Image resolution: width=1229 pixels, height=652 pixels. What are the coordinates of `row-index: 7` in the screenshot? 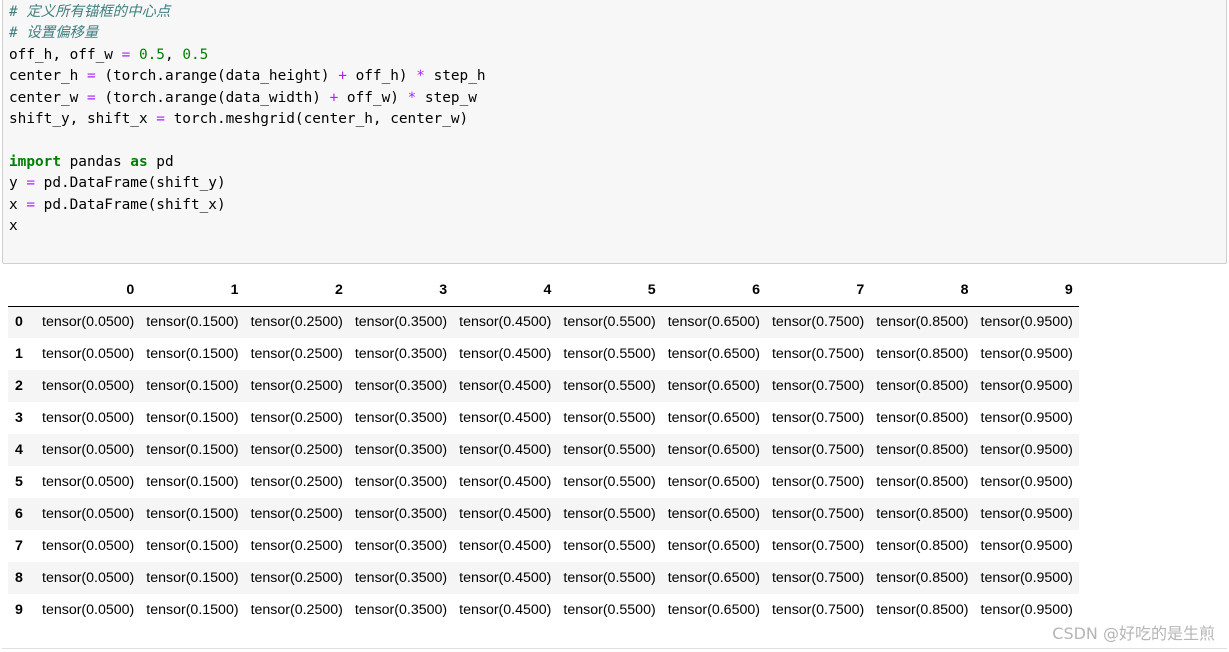 It's located at (19, 546).